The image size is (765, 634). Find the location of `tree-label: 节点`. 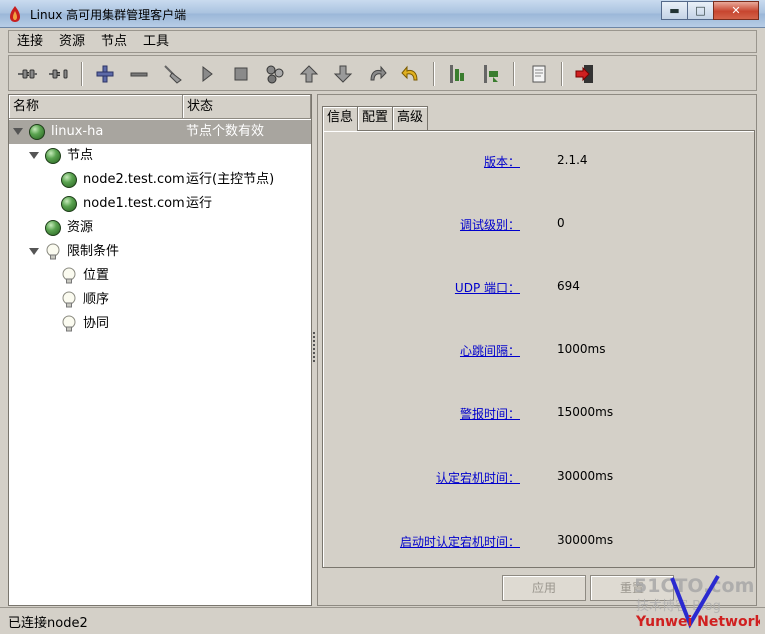

tree-label: 节点 is located at coordinates (80, 155).